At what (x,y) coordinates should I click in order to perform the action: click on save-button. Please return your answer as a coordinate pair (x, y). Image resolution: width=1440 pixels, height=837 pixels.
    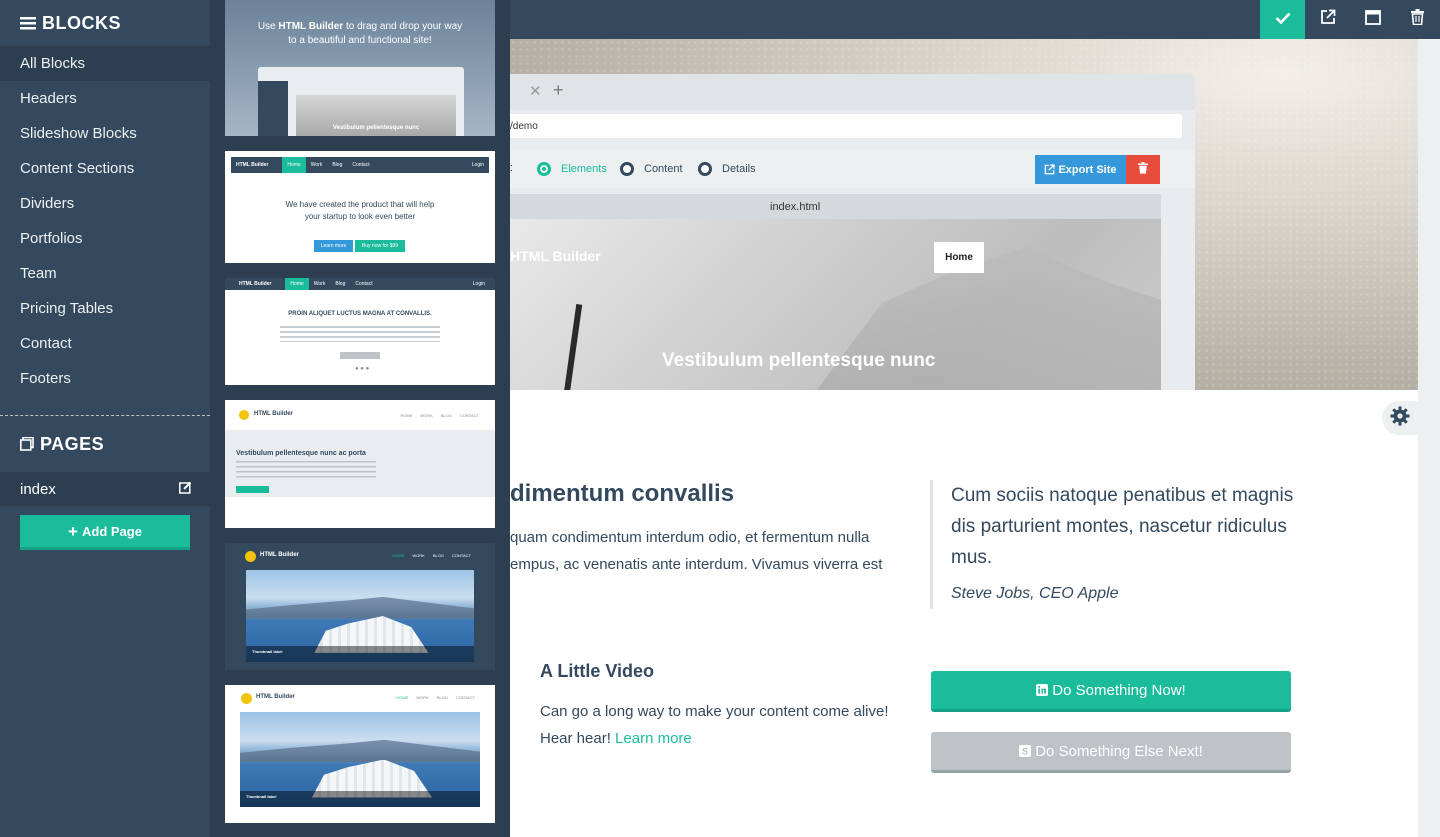
    Looking at the image, I should click on (1282, 19).